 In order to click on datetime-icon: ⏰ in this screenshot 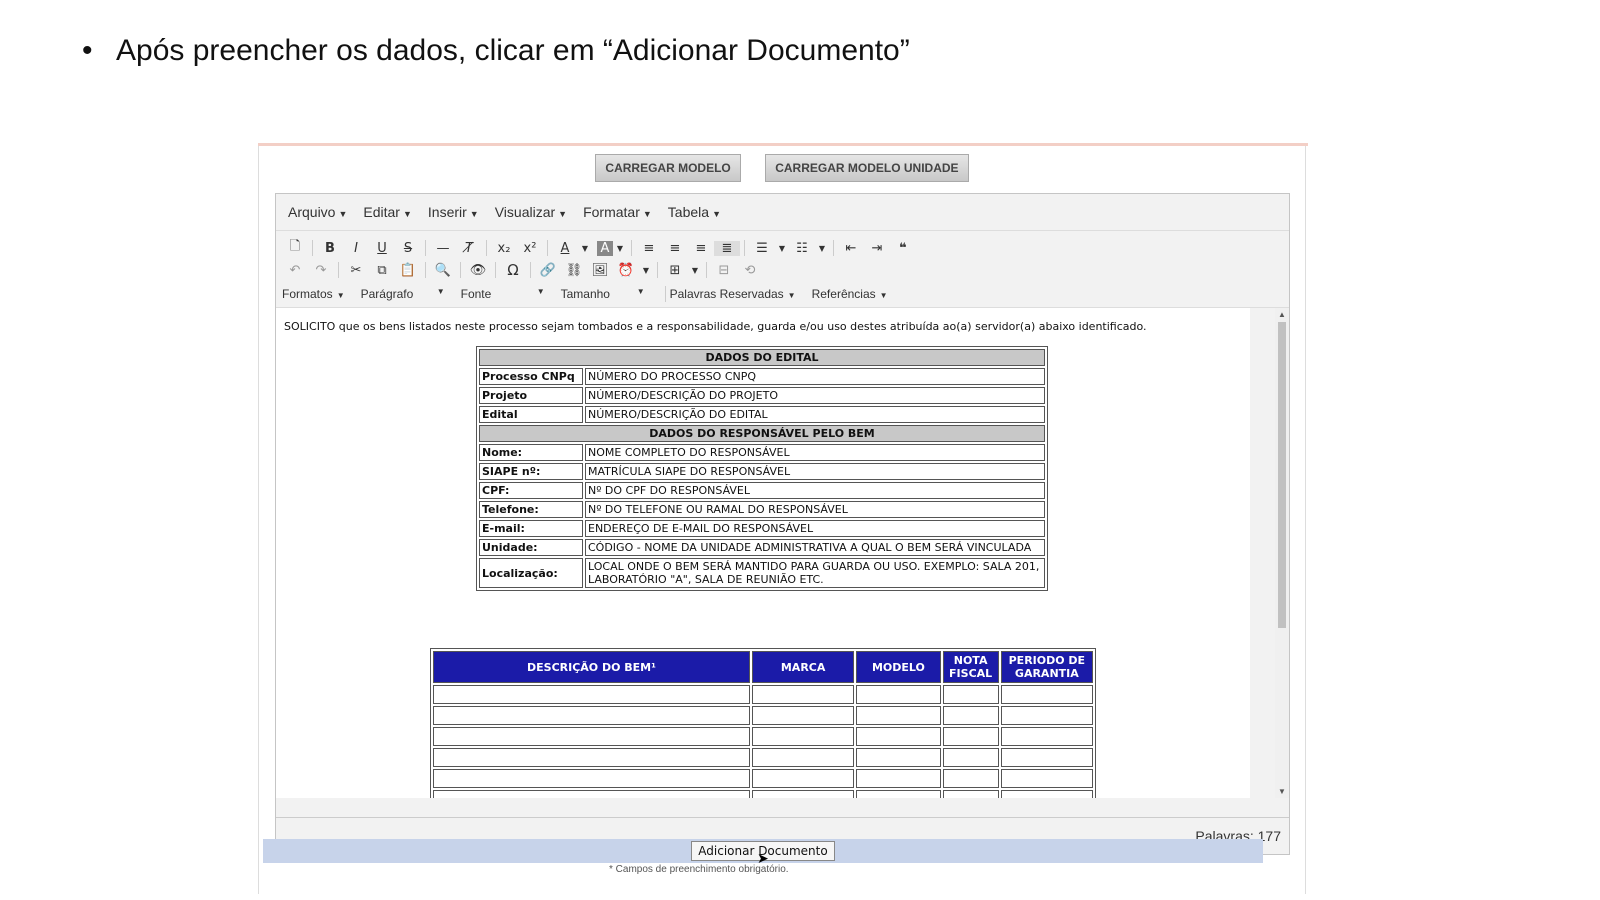, I will do `click(626, 270)`.